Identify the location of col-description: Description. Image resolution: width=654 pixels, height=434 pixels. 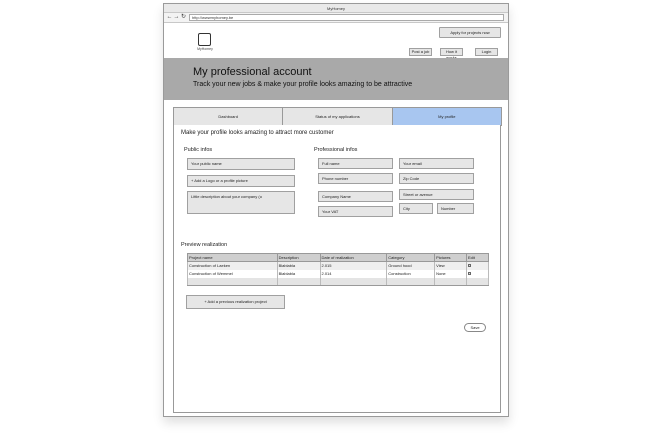
(298, 257).